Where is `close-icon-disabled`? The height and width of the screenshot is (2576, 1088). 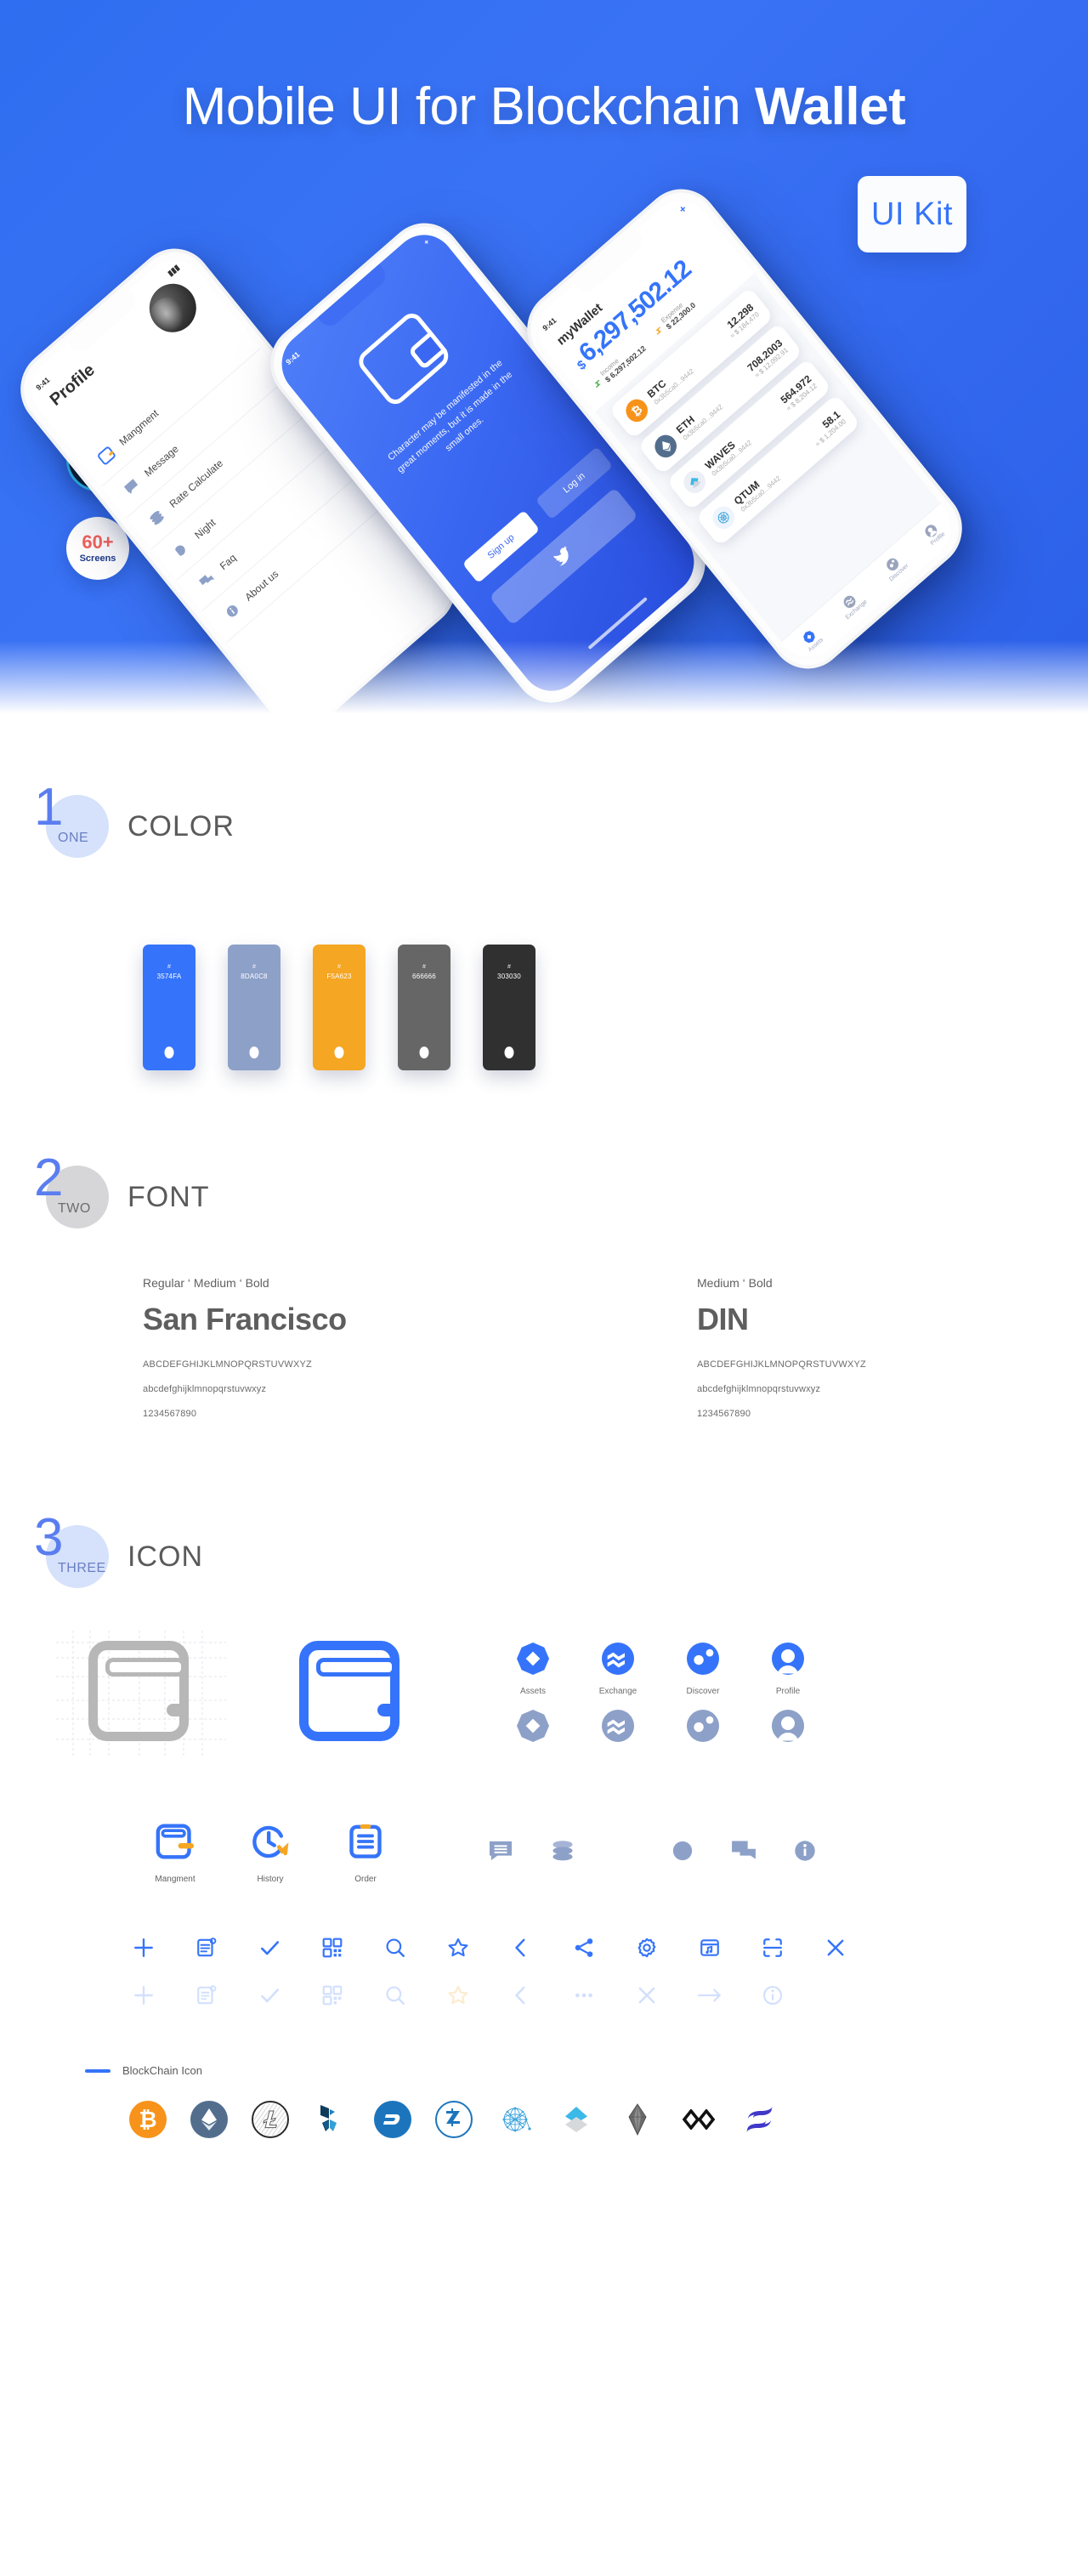 close-icon-disabled is located at coordinates (646, 1996).